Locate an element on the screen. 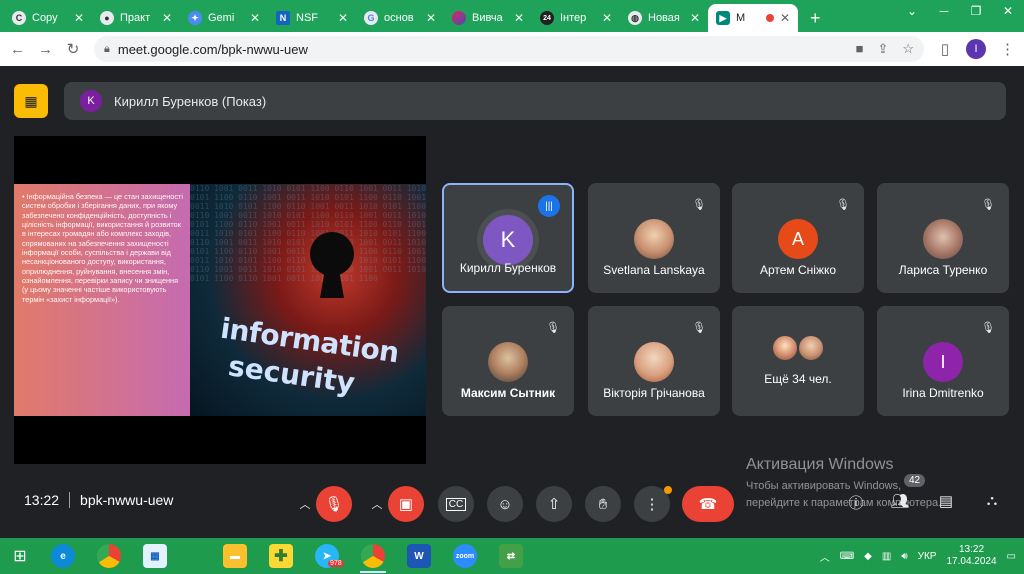  share-icon: ⇪ is located at coordinates (882, 49).